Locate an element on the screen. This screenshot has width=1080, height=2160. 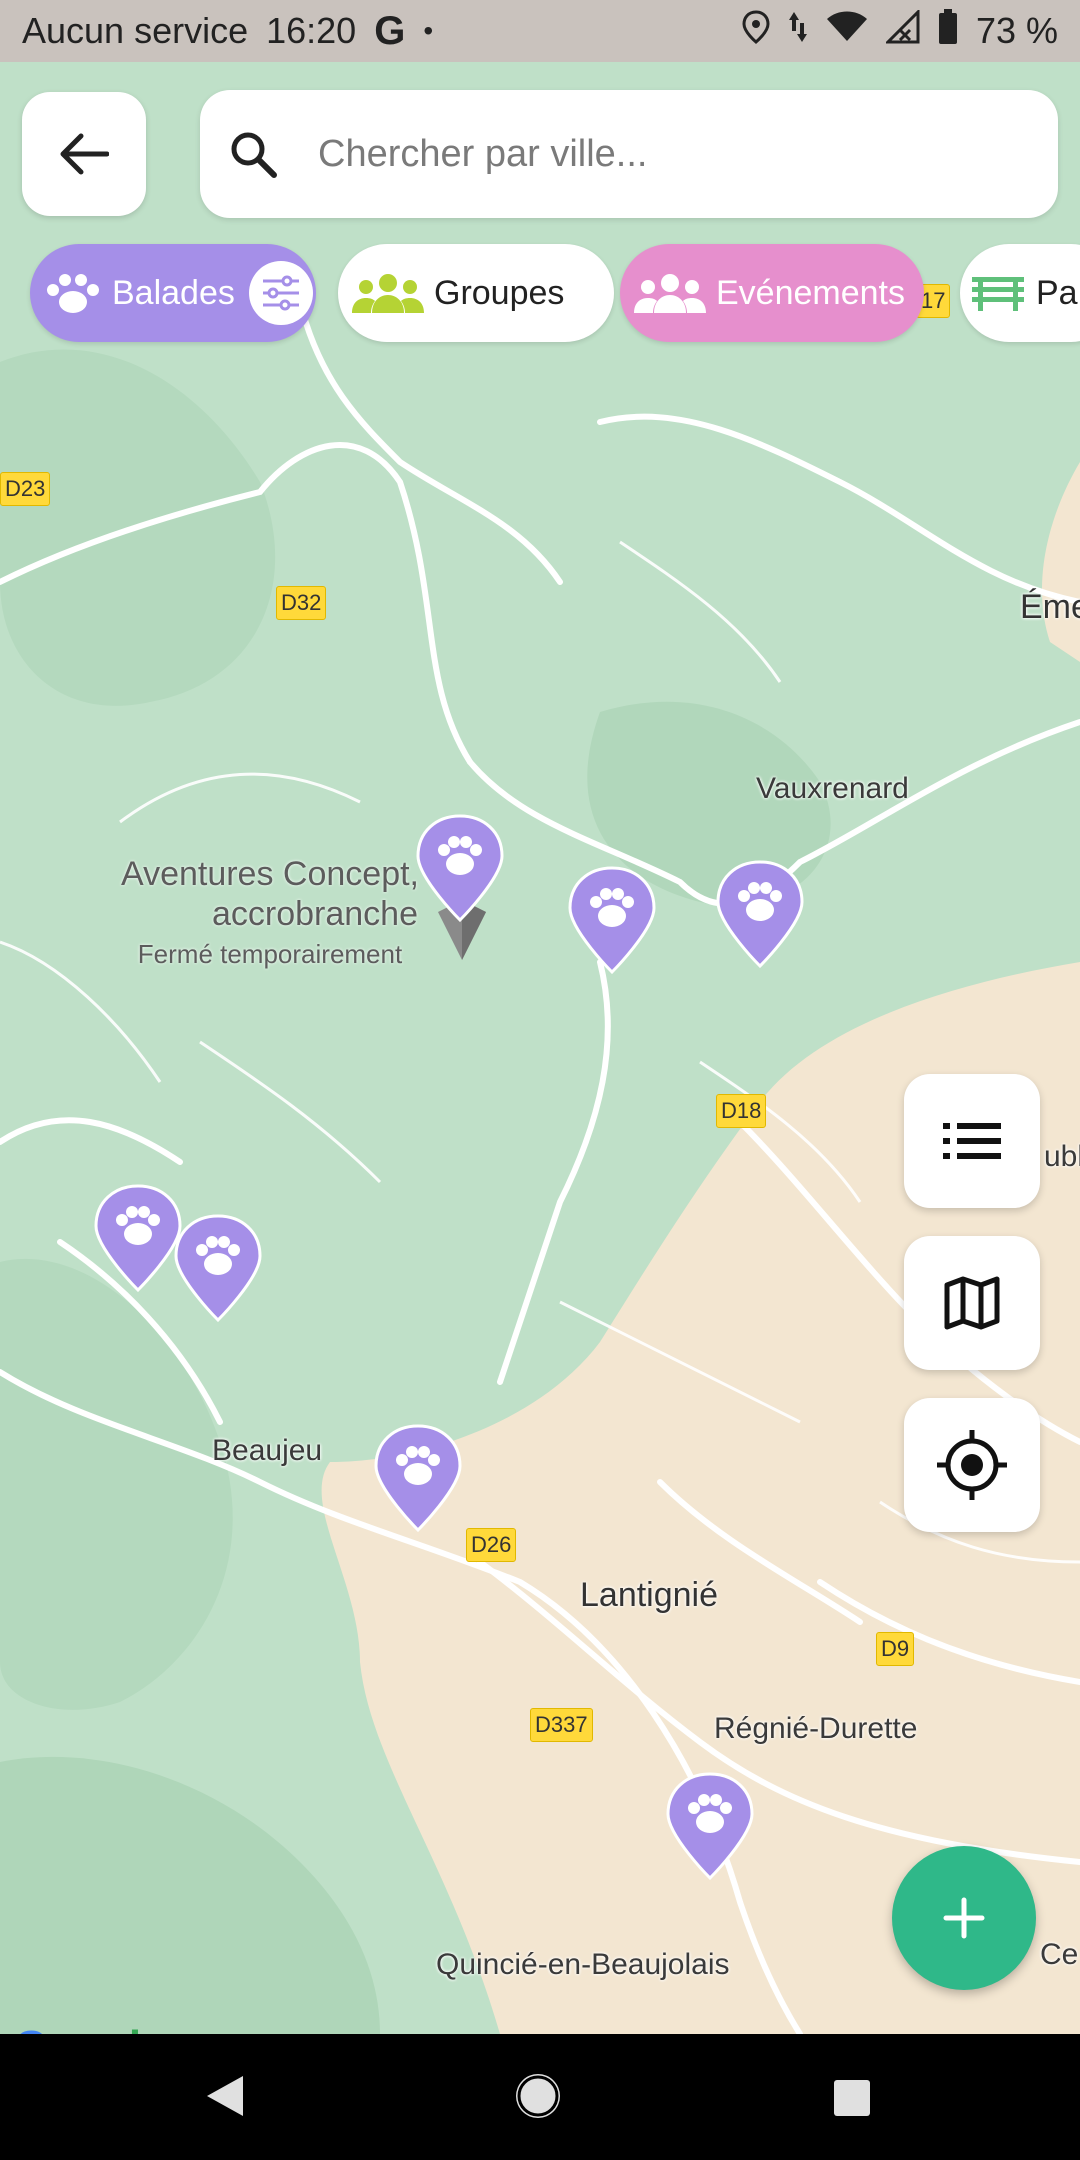
locate-icon is located at coordinates (972, 1465).